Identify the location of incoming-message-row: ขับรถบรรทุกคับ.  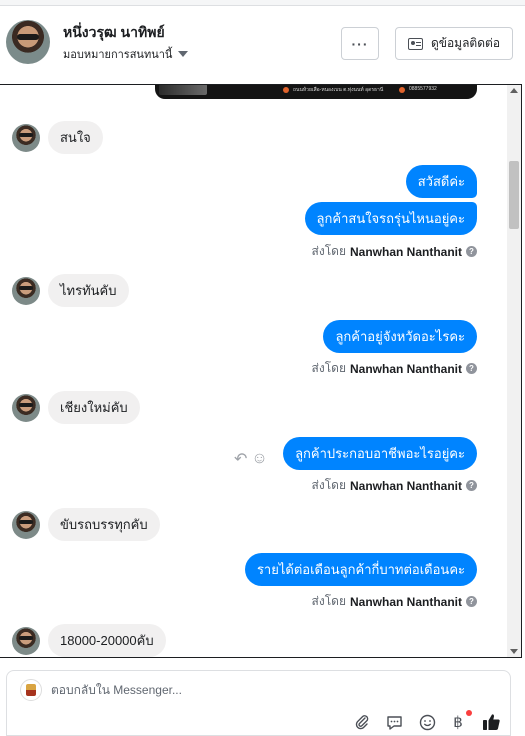
(86, 524).